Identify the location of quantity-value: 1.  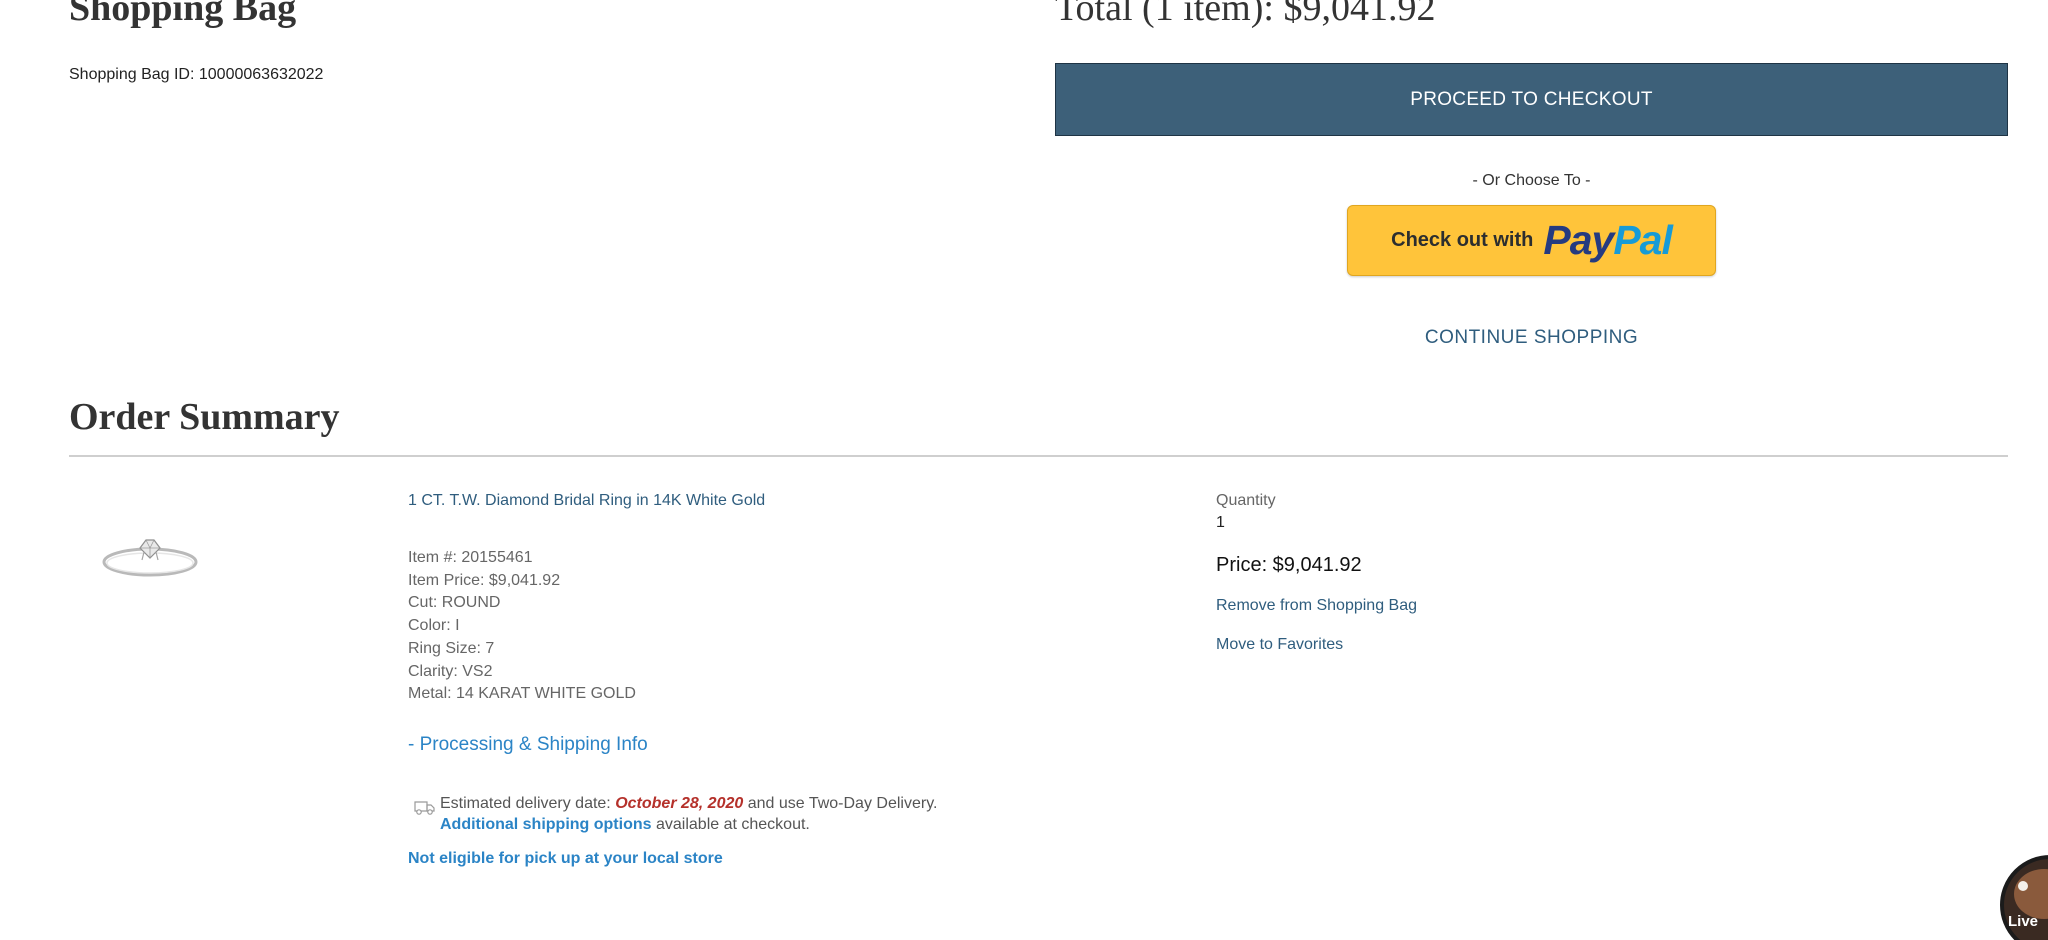
(1220, 522).